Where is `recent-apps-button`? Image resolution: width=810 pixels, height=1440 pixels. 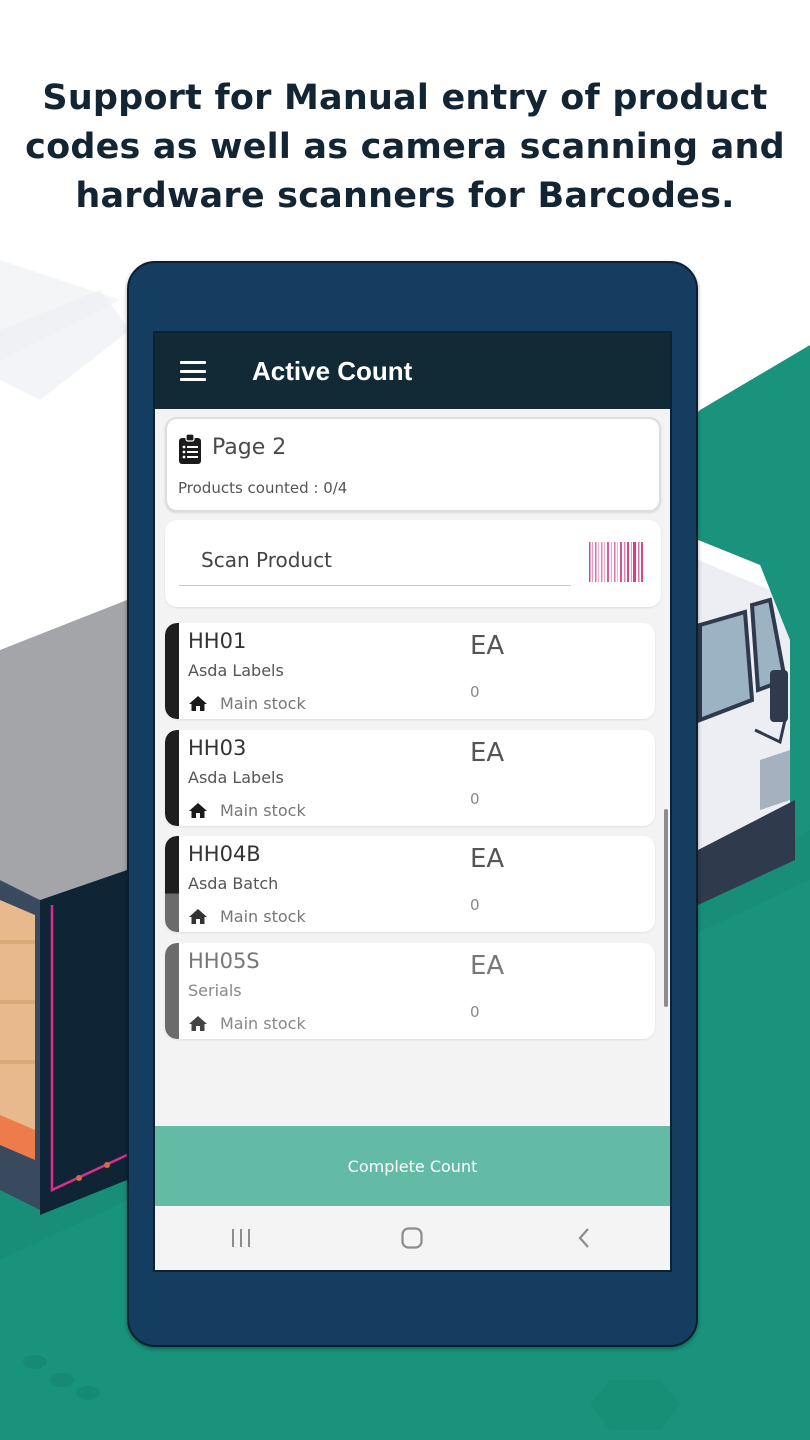
recent-apps-button is located at coordinates (241, 1238).